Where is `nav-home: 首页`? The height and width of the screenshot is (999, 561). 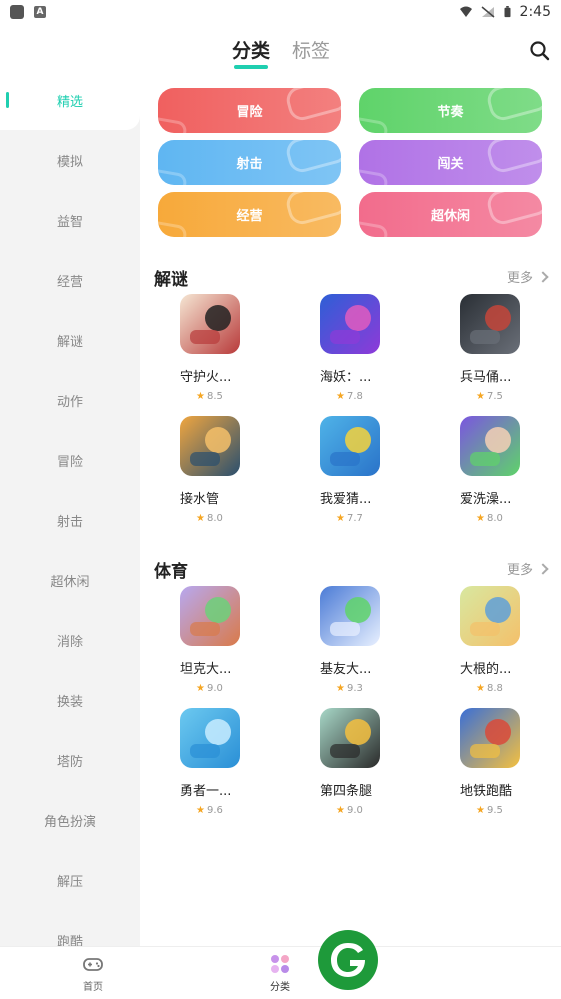 nav-home: 首页 is located at coordinates (93, 973).